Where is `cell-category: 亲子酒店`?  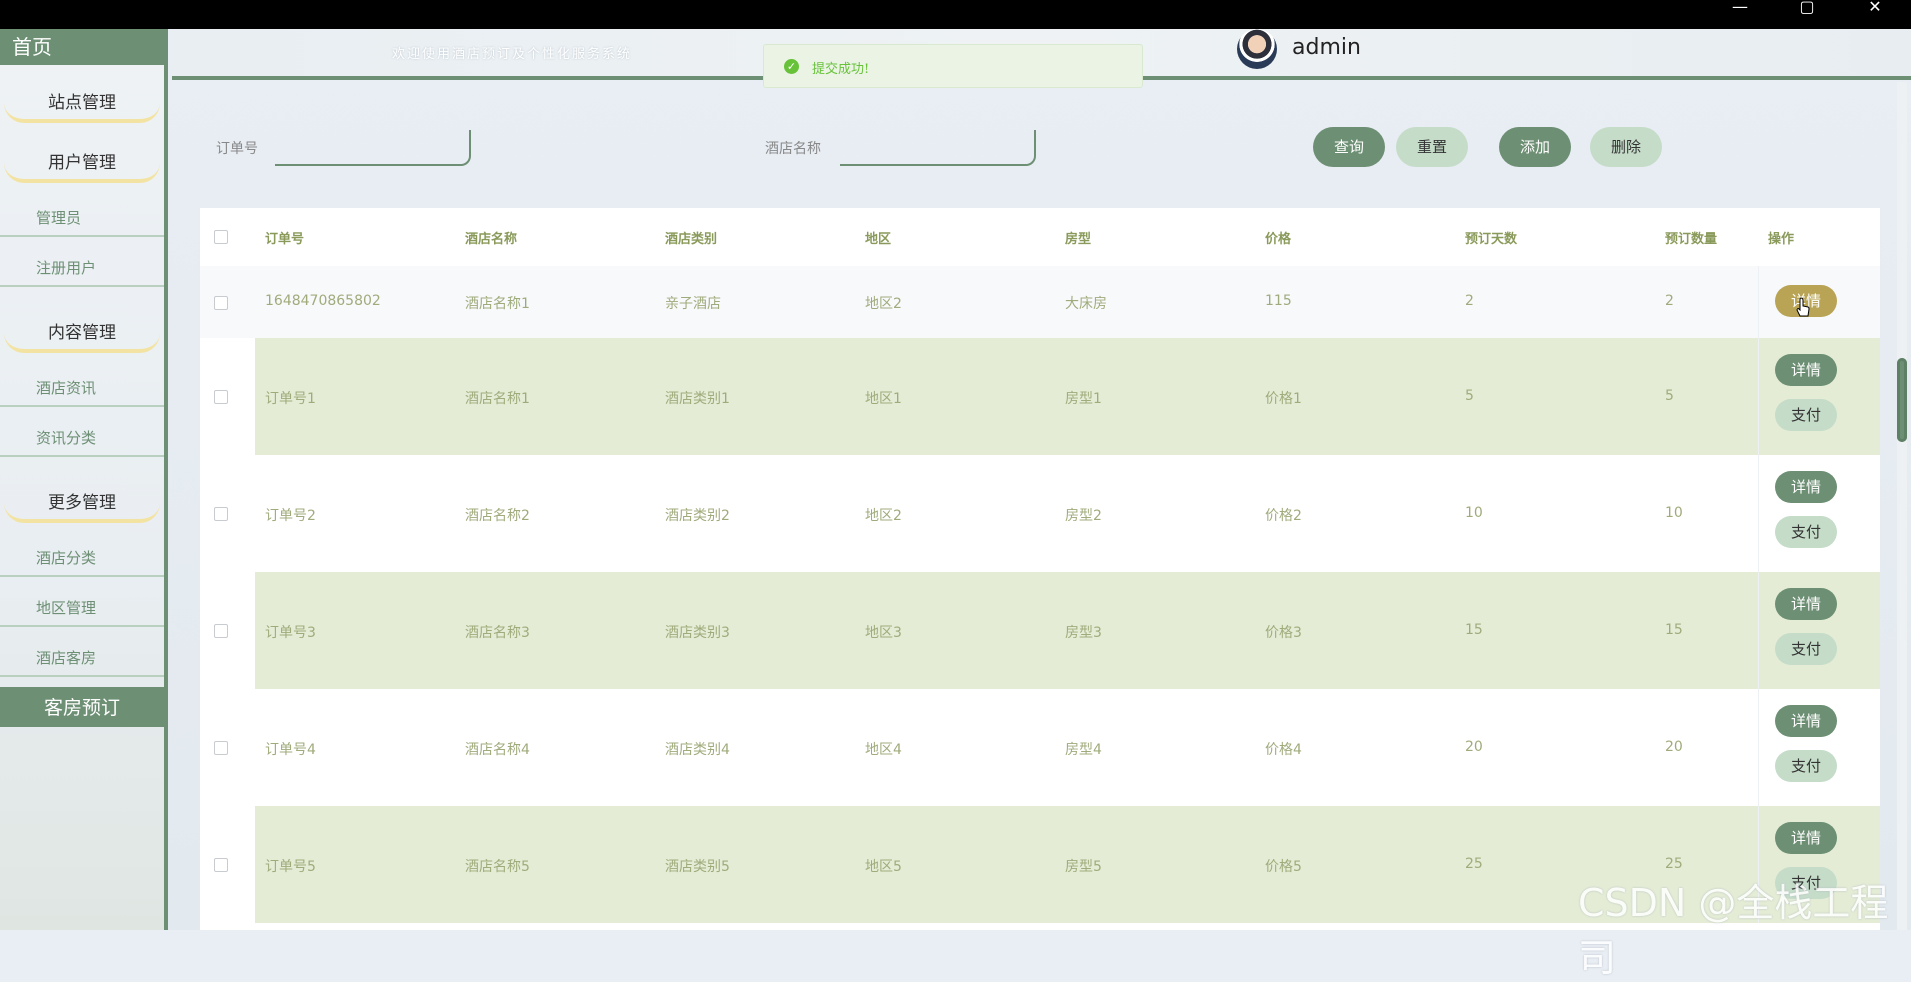 cell-category: 亲子酒店 is located at coordinates (693, 304).